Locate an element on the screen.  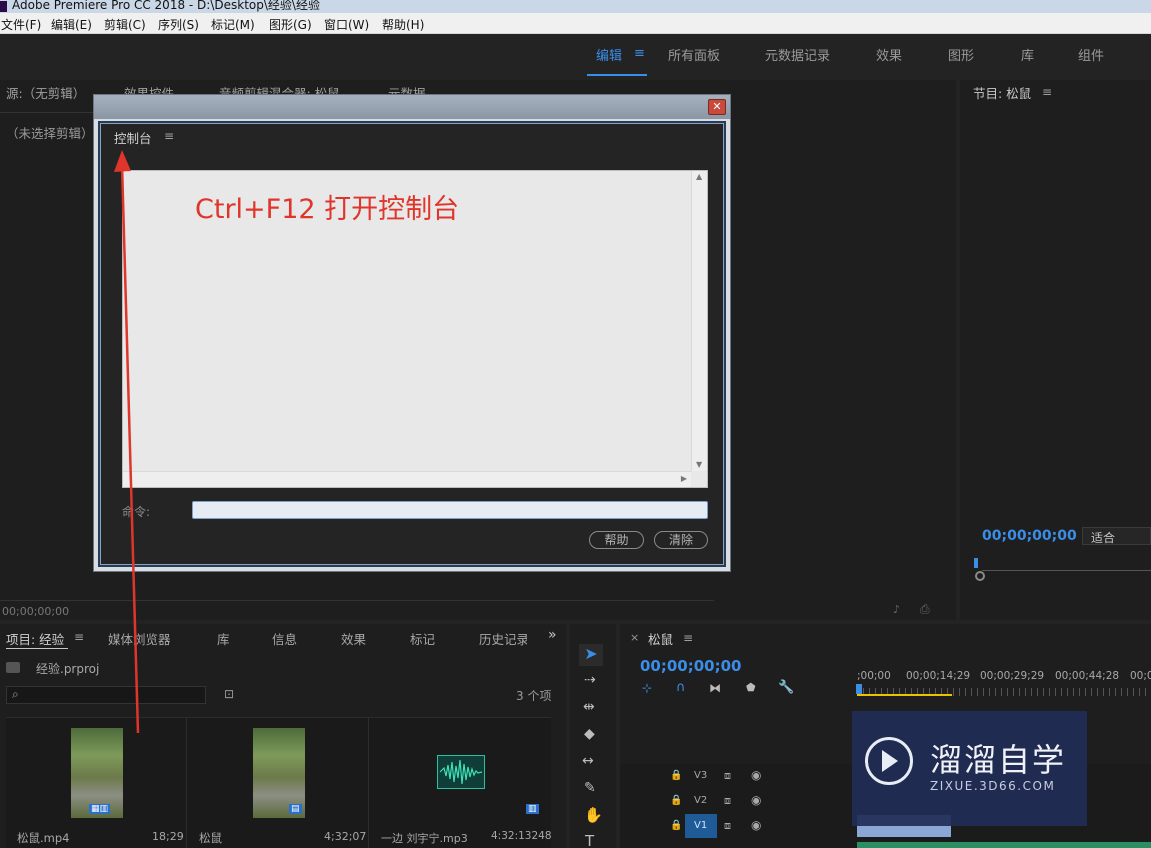
workspace-active-underline is located at coordinates (617, 75).